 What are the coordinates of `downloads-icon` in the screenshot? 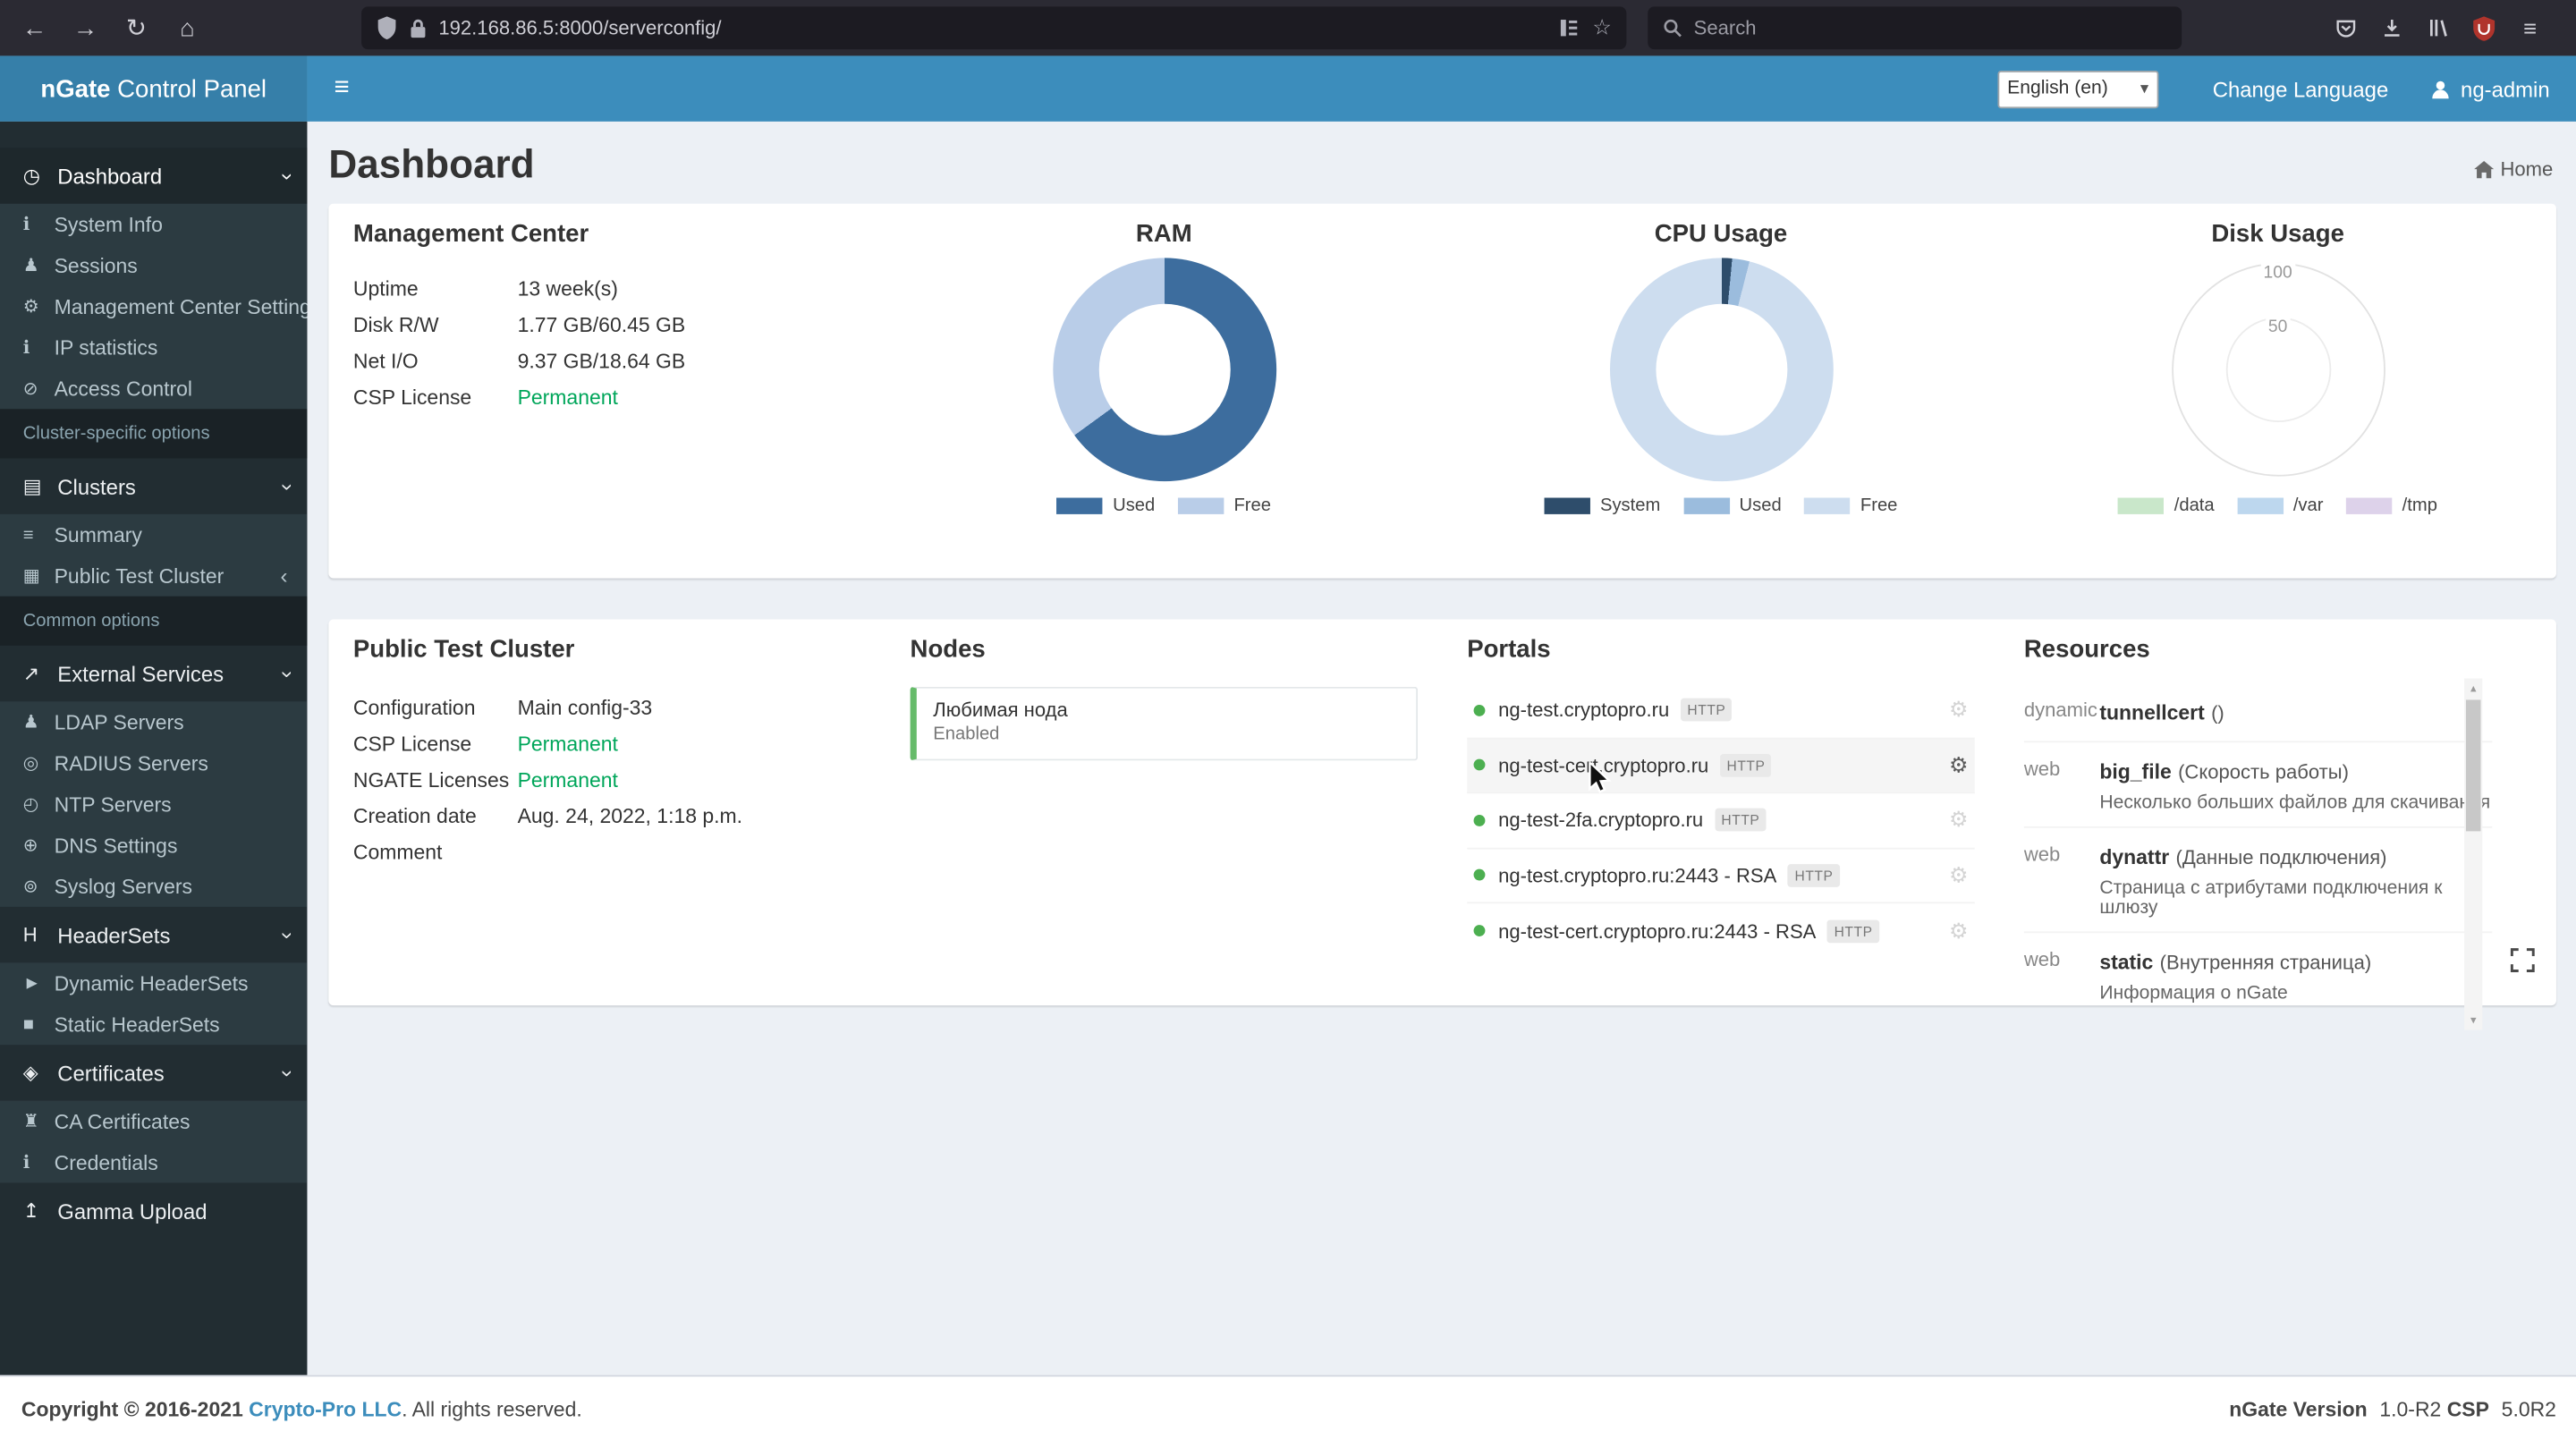 It's located at (2392, 27).